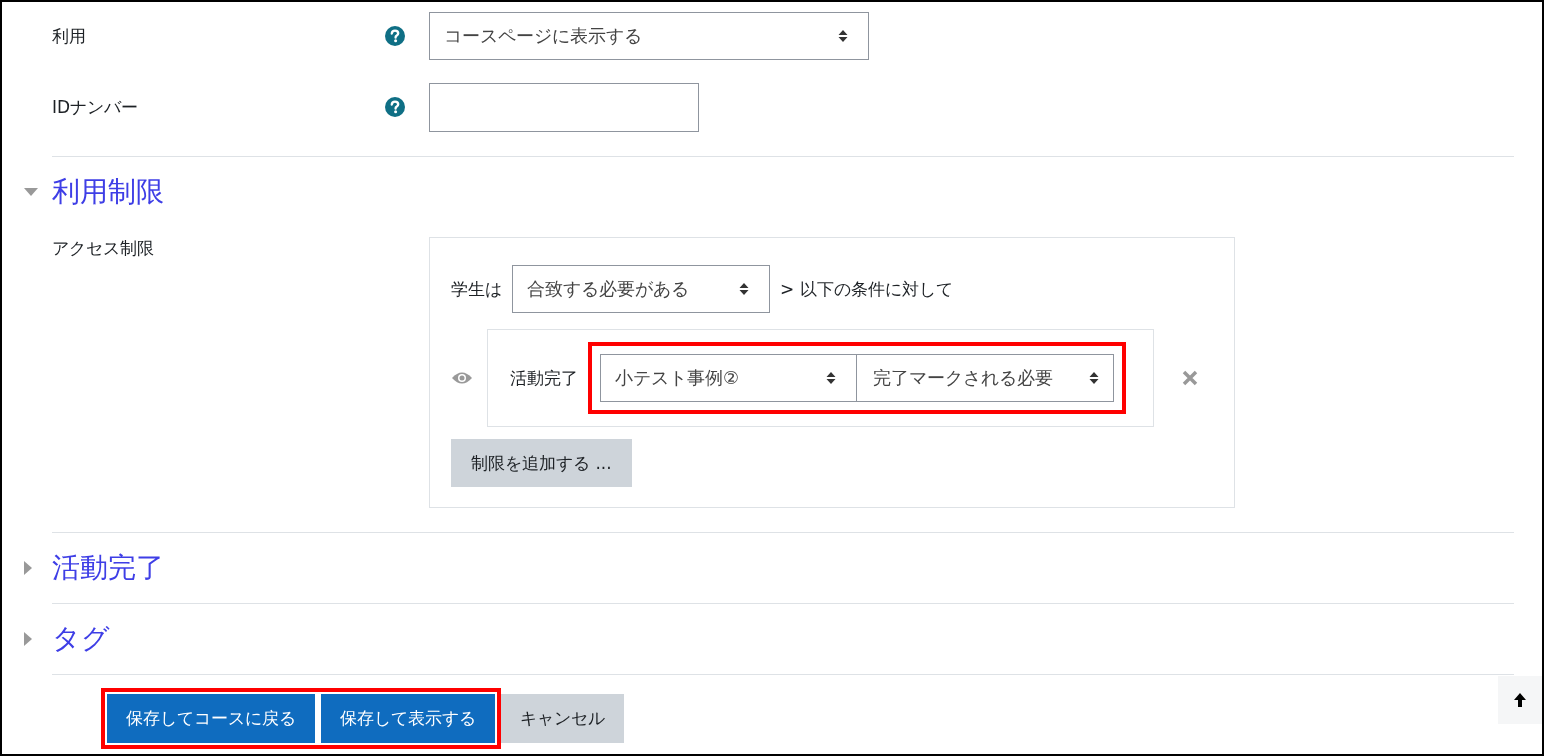  What do you see at coordinates (408, 718) in the screenshot?
I see `save-button: 保存して表示する` at bounding box center [408, 718].